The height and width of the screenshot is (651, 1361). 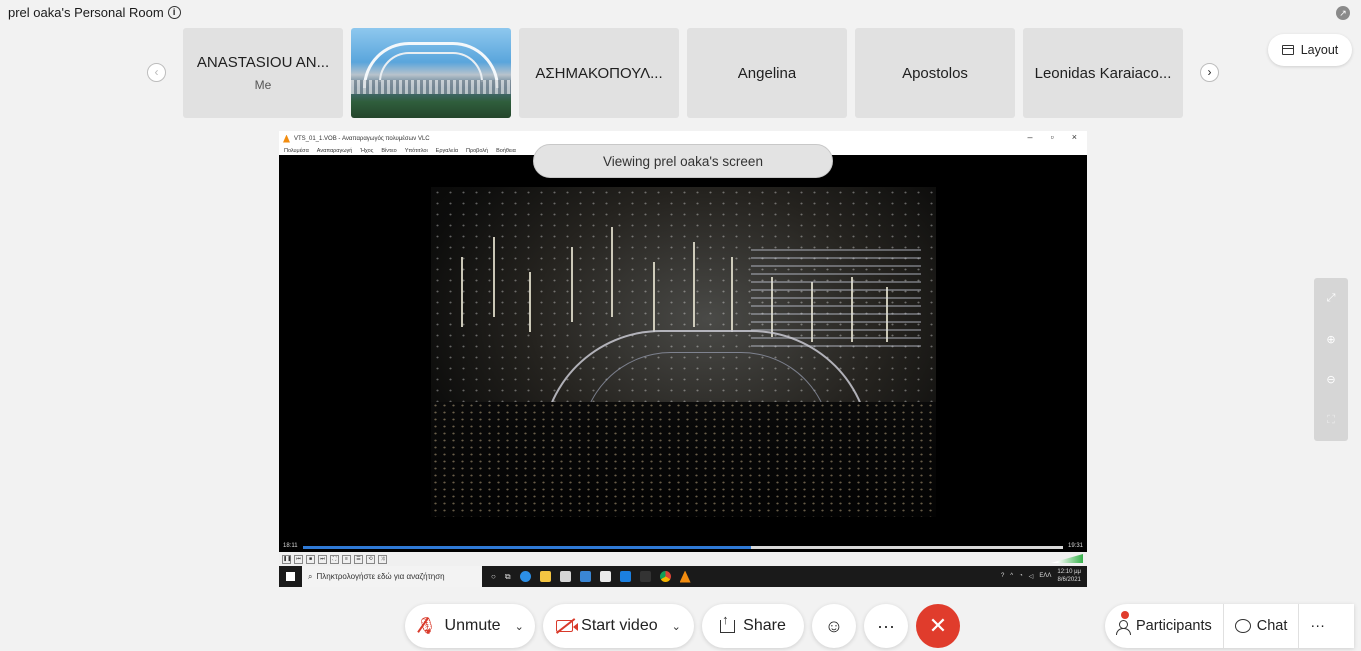 I want to click on more-icon: ···, so click(x=886, y=625).